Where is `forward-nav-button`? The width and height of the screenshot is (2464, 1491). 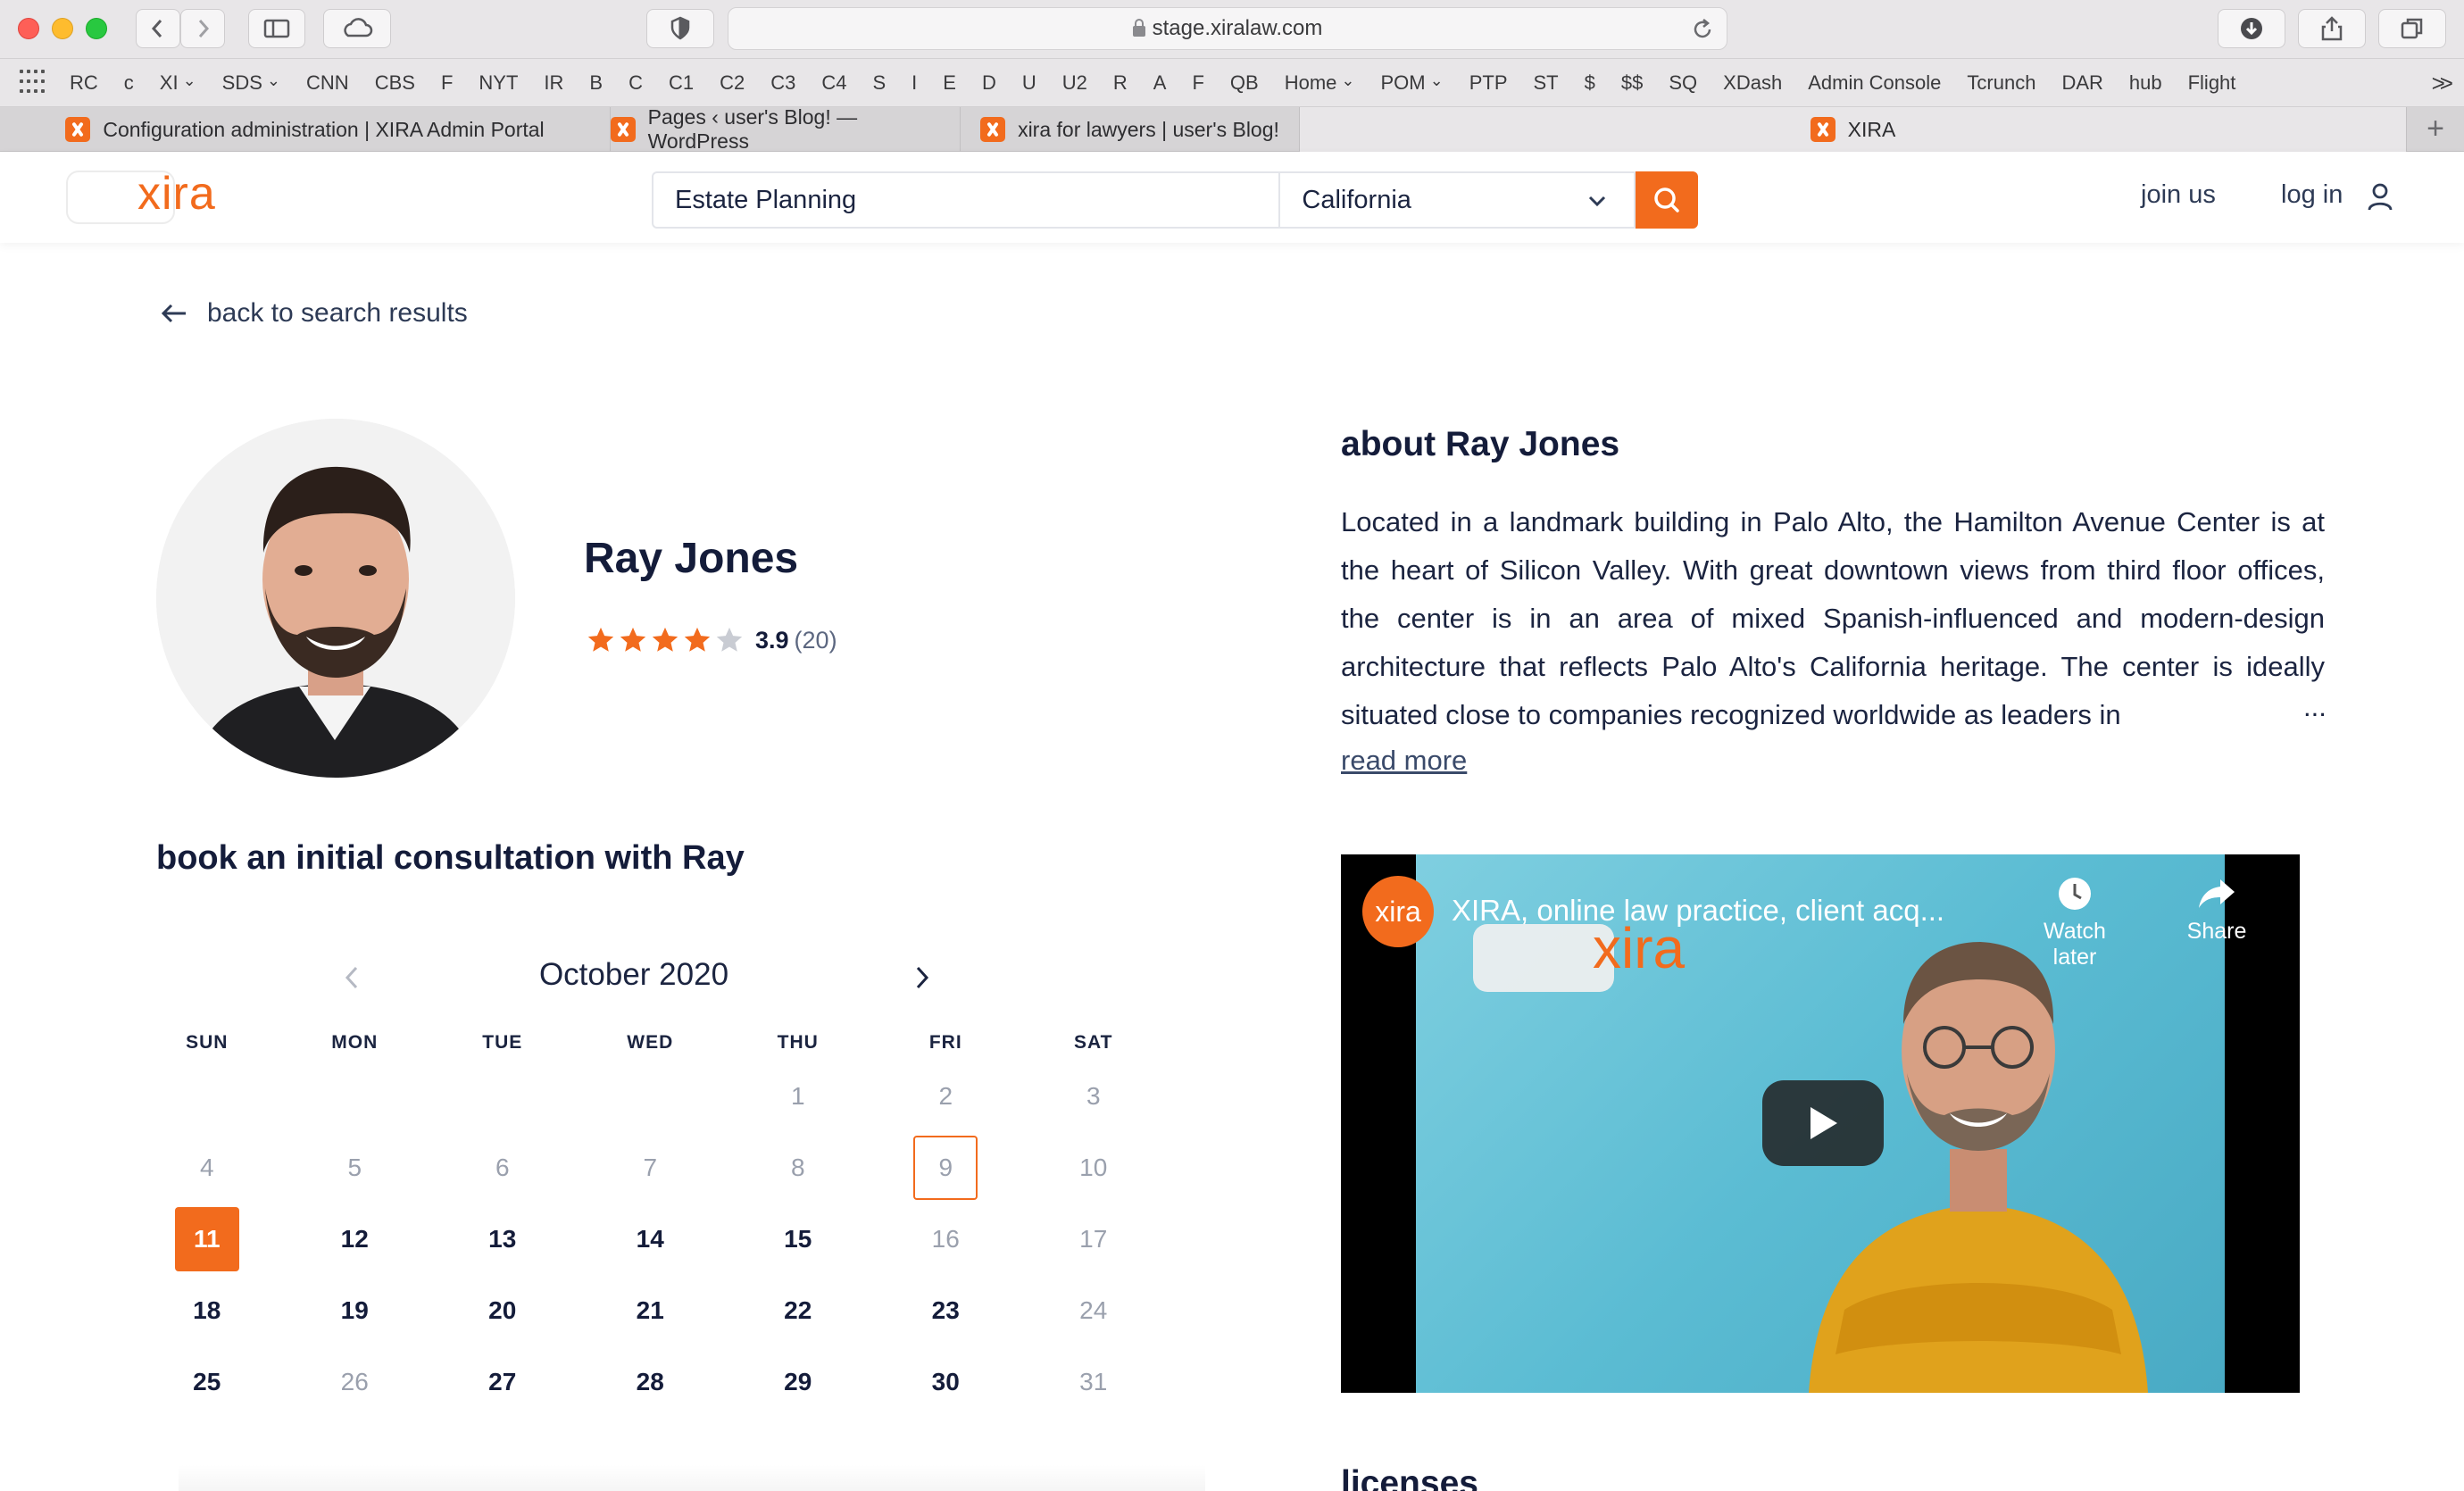 forward-nav-button is located at coordinates (202, 29).